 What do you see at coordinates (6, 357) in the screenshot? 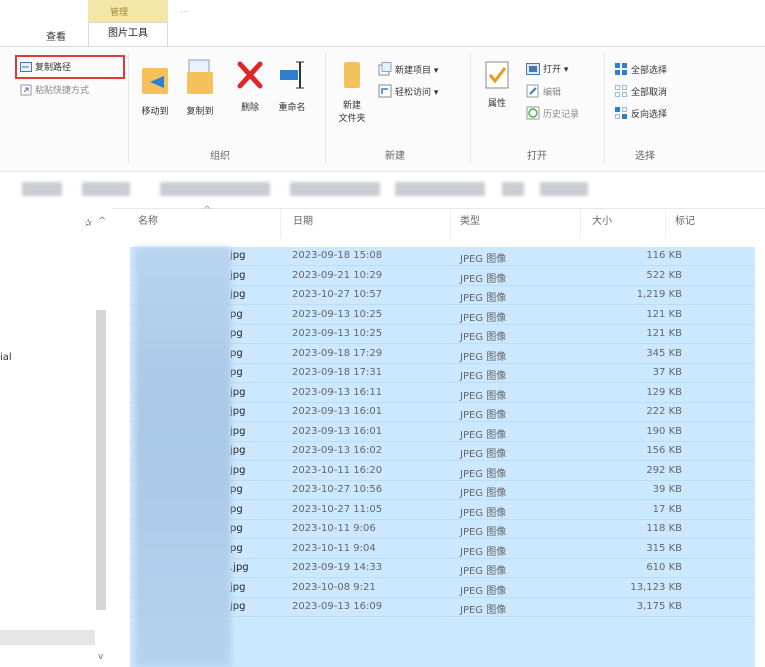
I see `nav-item-partial-label: ial` at bounding box center [6, 357].